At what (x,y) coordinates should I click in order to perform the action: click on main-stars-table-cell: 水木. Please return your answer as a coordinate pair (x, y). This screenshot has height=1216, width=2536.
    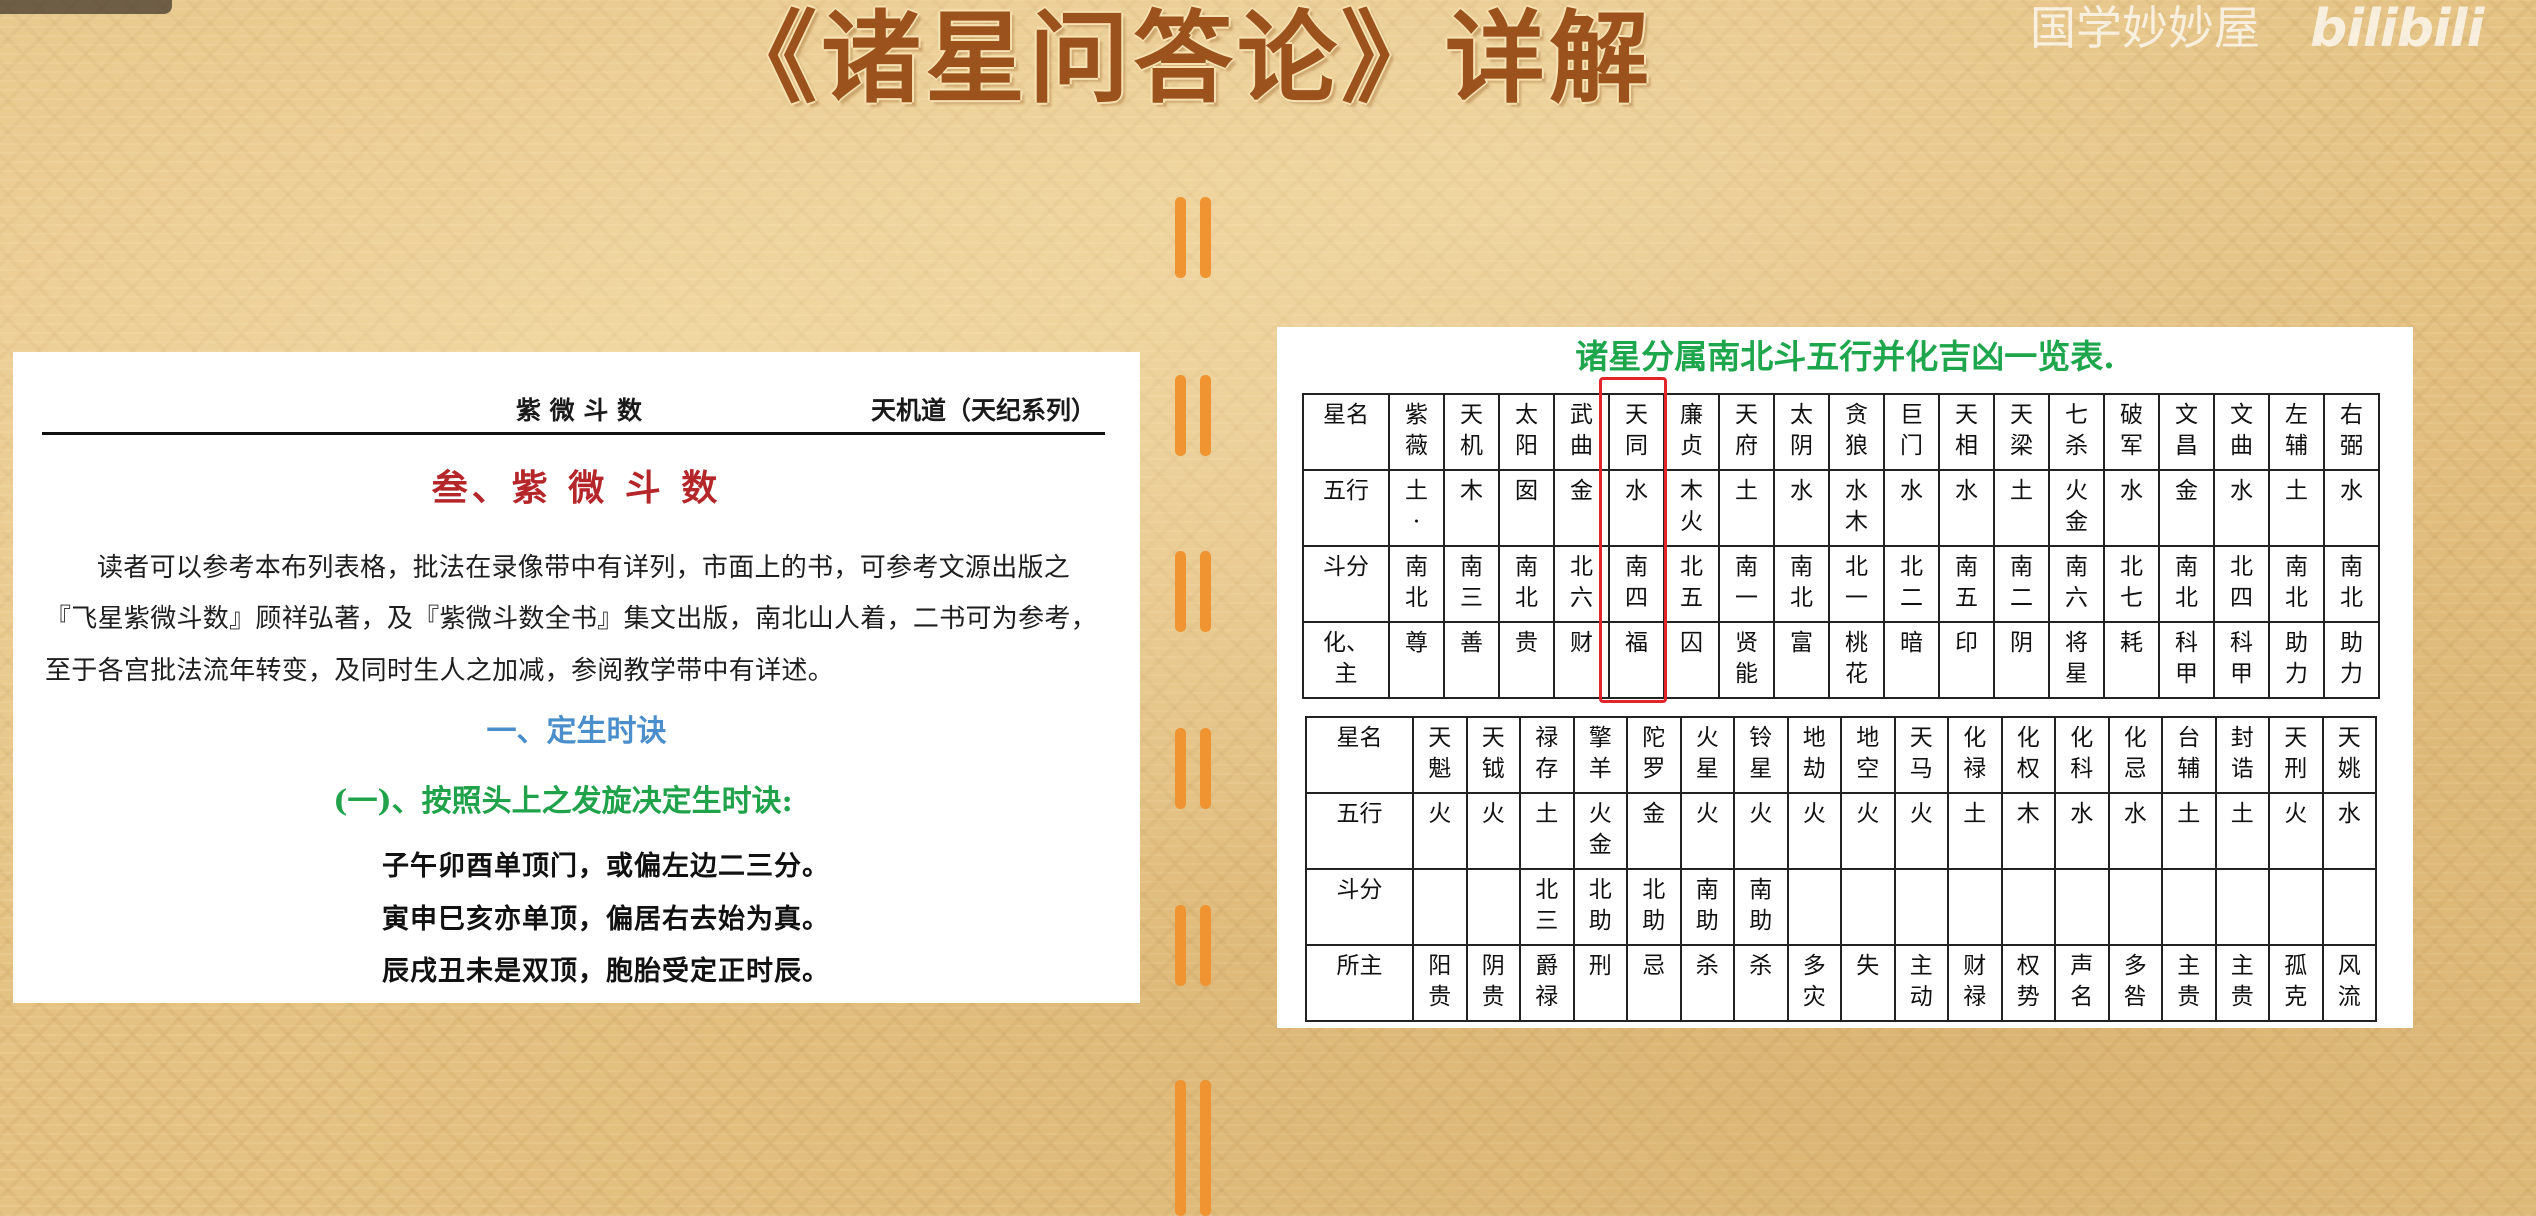
    Looking at the image, I should click on (1856, 508).